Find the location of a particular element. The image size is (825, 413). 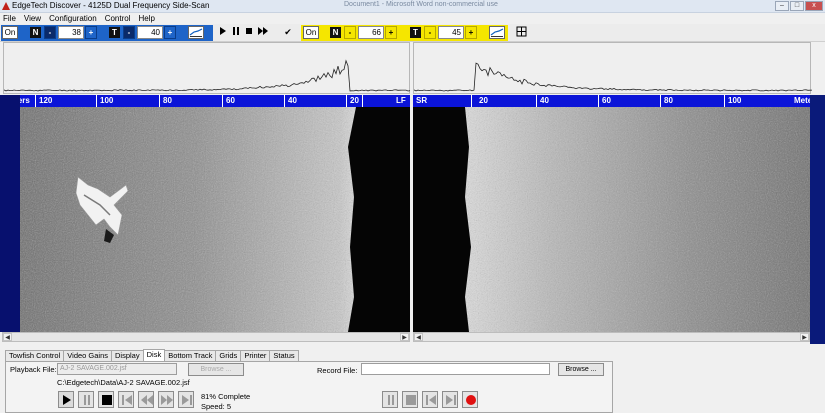

playback-file-path: C:\Edgetech\Data\AJ-2 SAVAGE.002.jsf is located at coordinates (123, 382).